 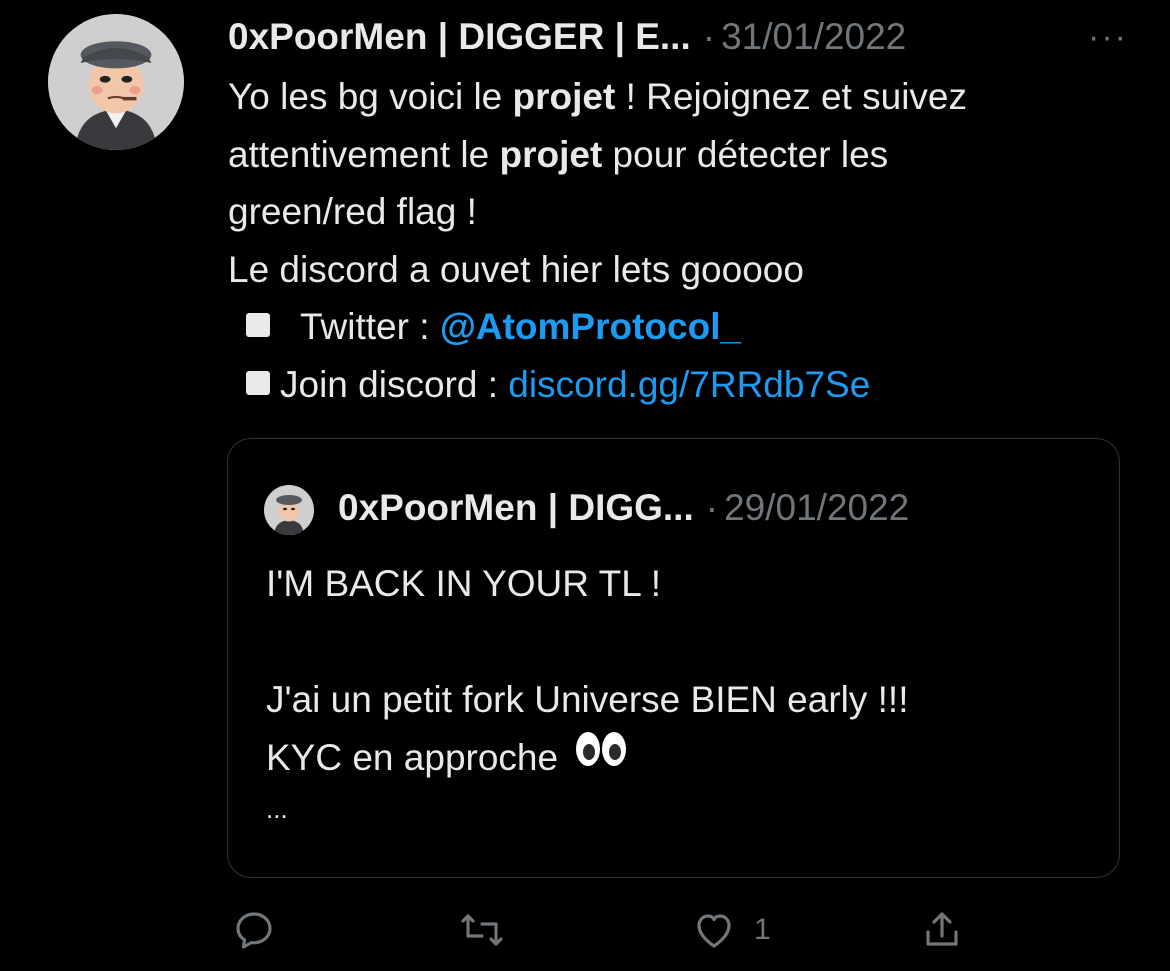 What do you see at coordinates (689, 384) in the screenshot?
I see `discord-link: discord.gg/7RRdb7Se` at bounding box center [689, 384].